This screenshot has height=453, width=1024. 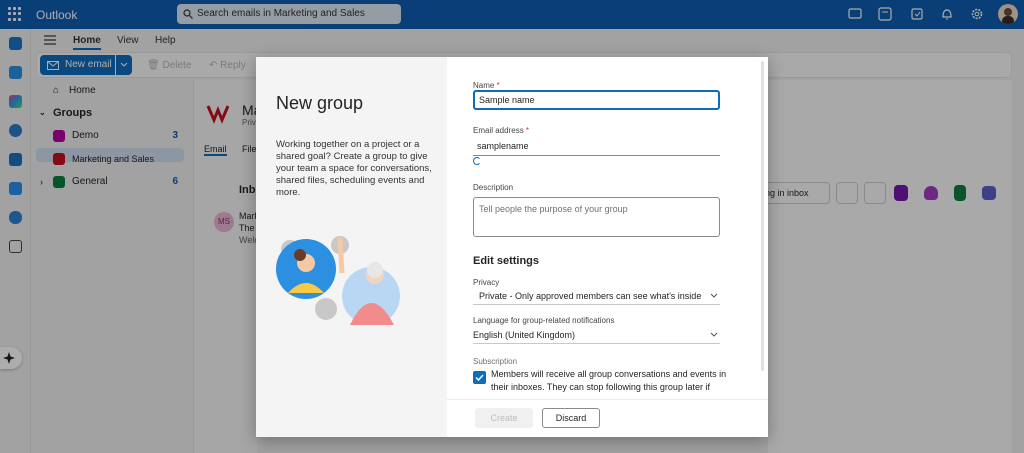 I want to click on discard-button: Discard, so click(x=571, y=418).